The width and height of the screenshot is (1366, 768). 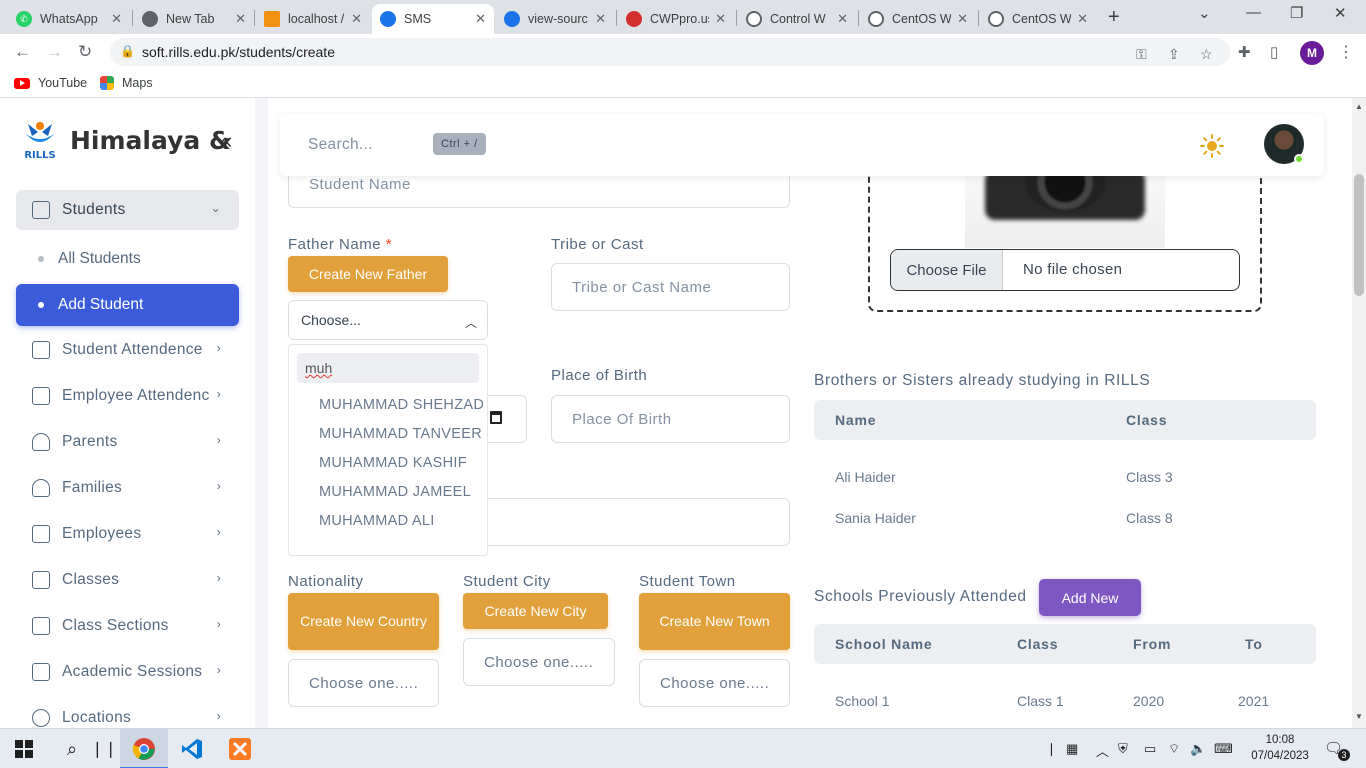 What do you see at coordinates (226, 141) in the screenshot?
I see `collapse-sidebar-icon: «` at bounding box center [226, 141].